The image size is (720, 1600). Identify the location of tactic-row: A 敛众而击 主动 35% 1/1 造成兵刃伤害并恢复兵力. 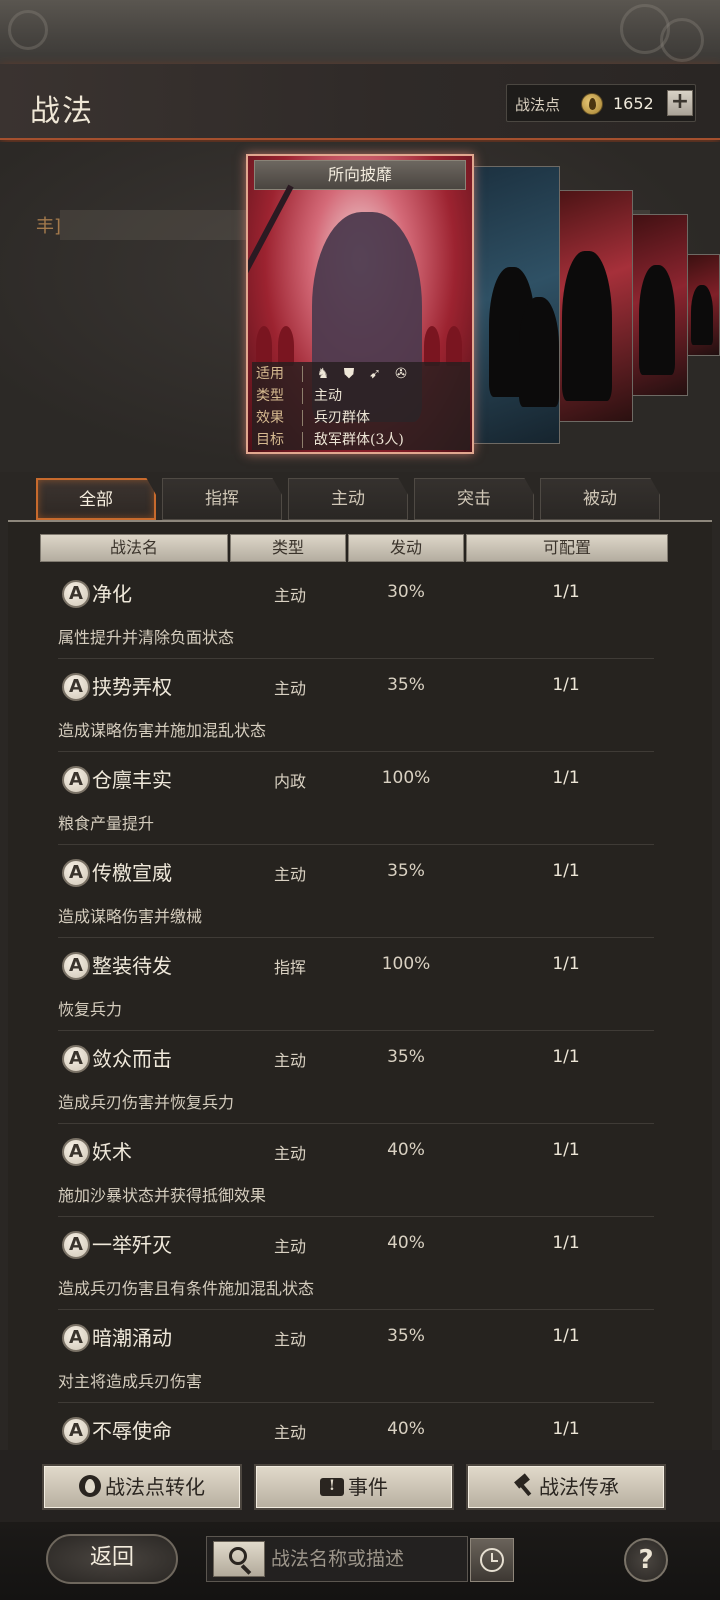
(360, 1079).